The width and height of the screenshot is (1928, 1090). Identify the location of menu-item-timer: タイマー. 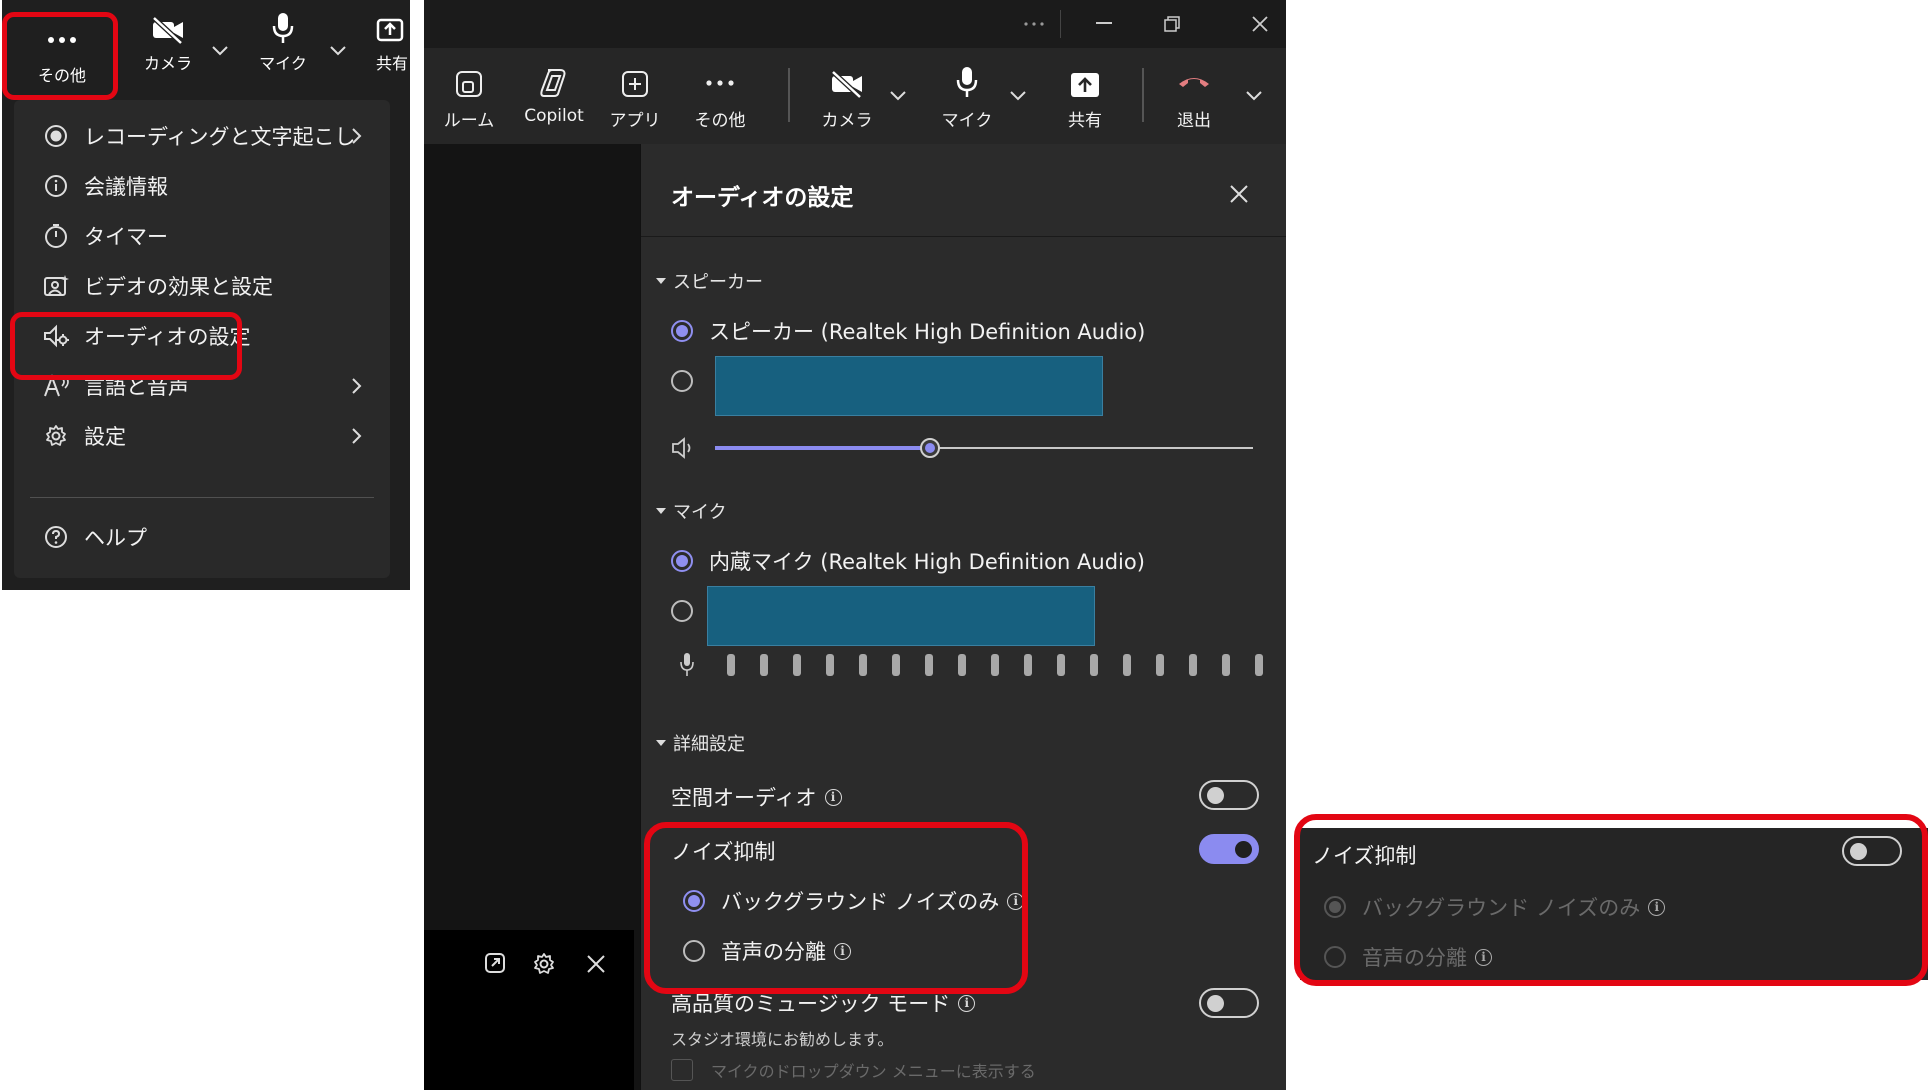
(202, 236).